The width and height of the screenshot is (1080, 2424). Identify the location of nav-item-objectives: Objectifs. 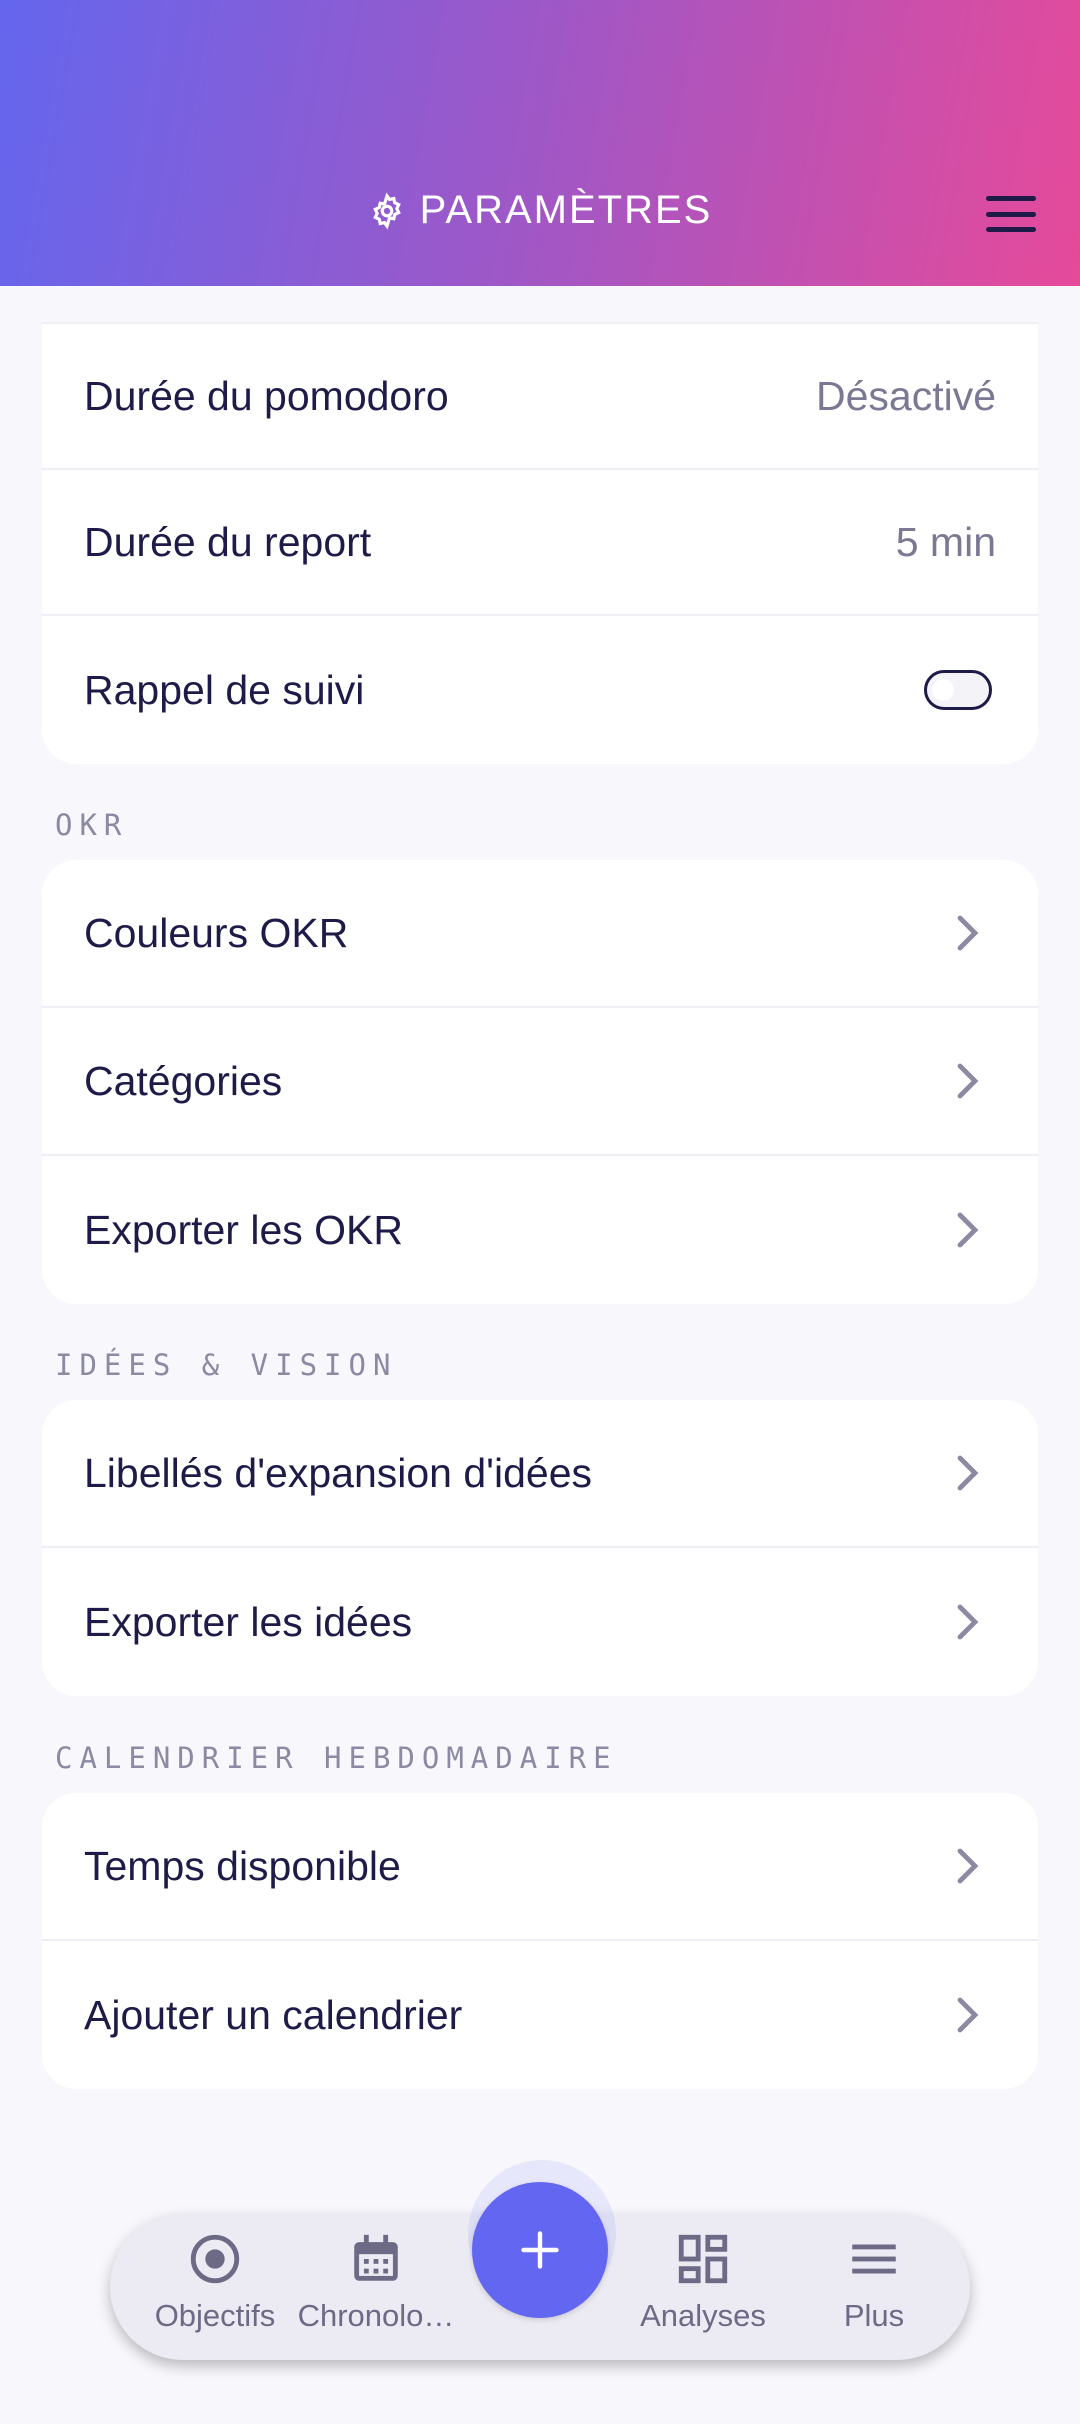
(215, 2282).